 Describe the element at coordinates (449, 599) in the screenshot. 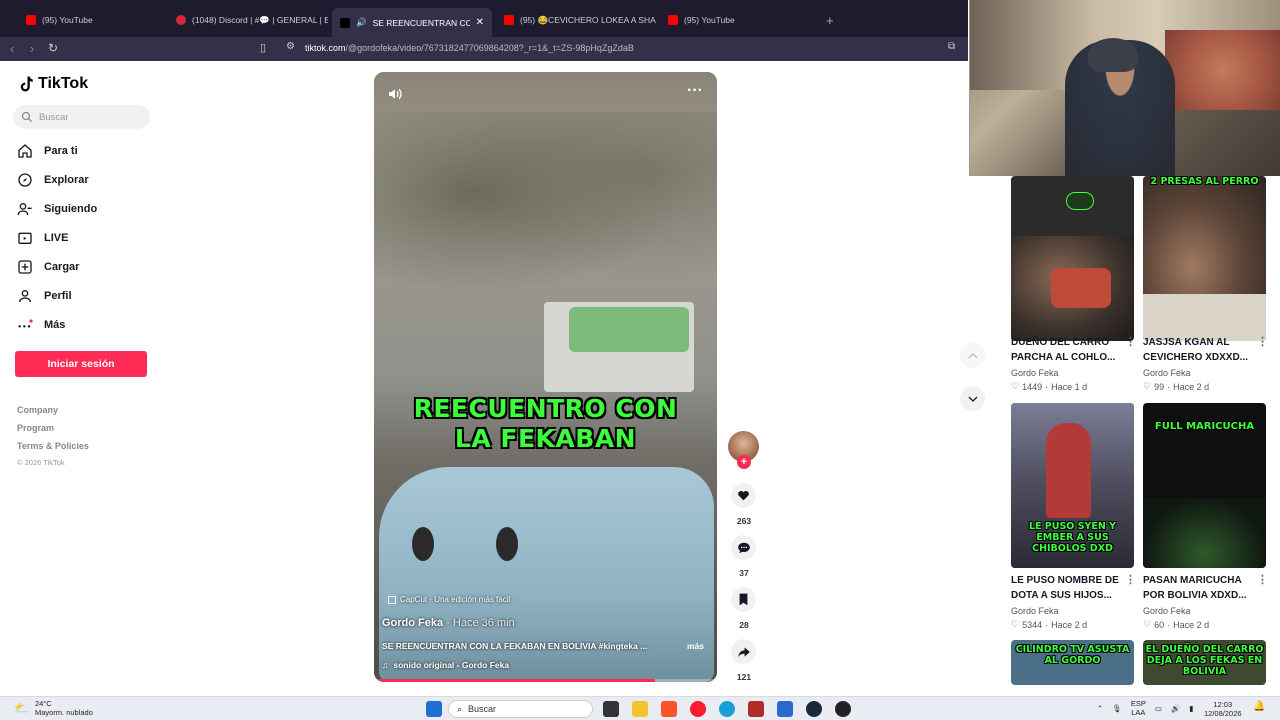

I see `capcut-badge: CapCut · Una edición más fácil` at that location.